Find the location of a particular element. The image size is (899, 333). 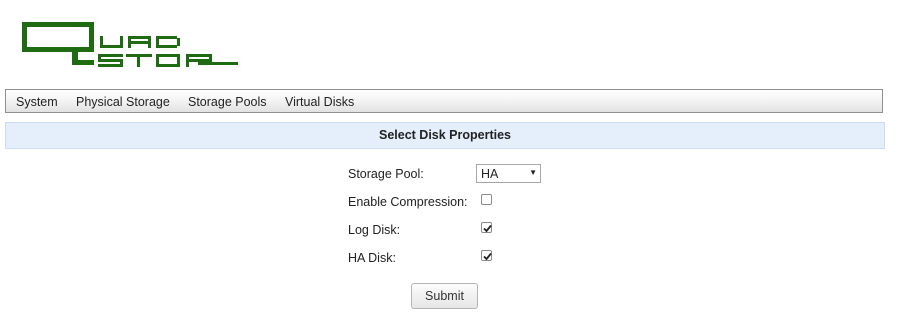

nav-item-storage-pools: Storage Pools is located at coordinates (227, 102).